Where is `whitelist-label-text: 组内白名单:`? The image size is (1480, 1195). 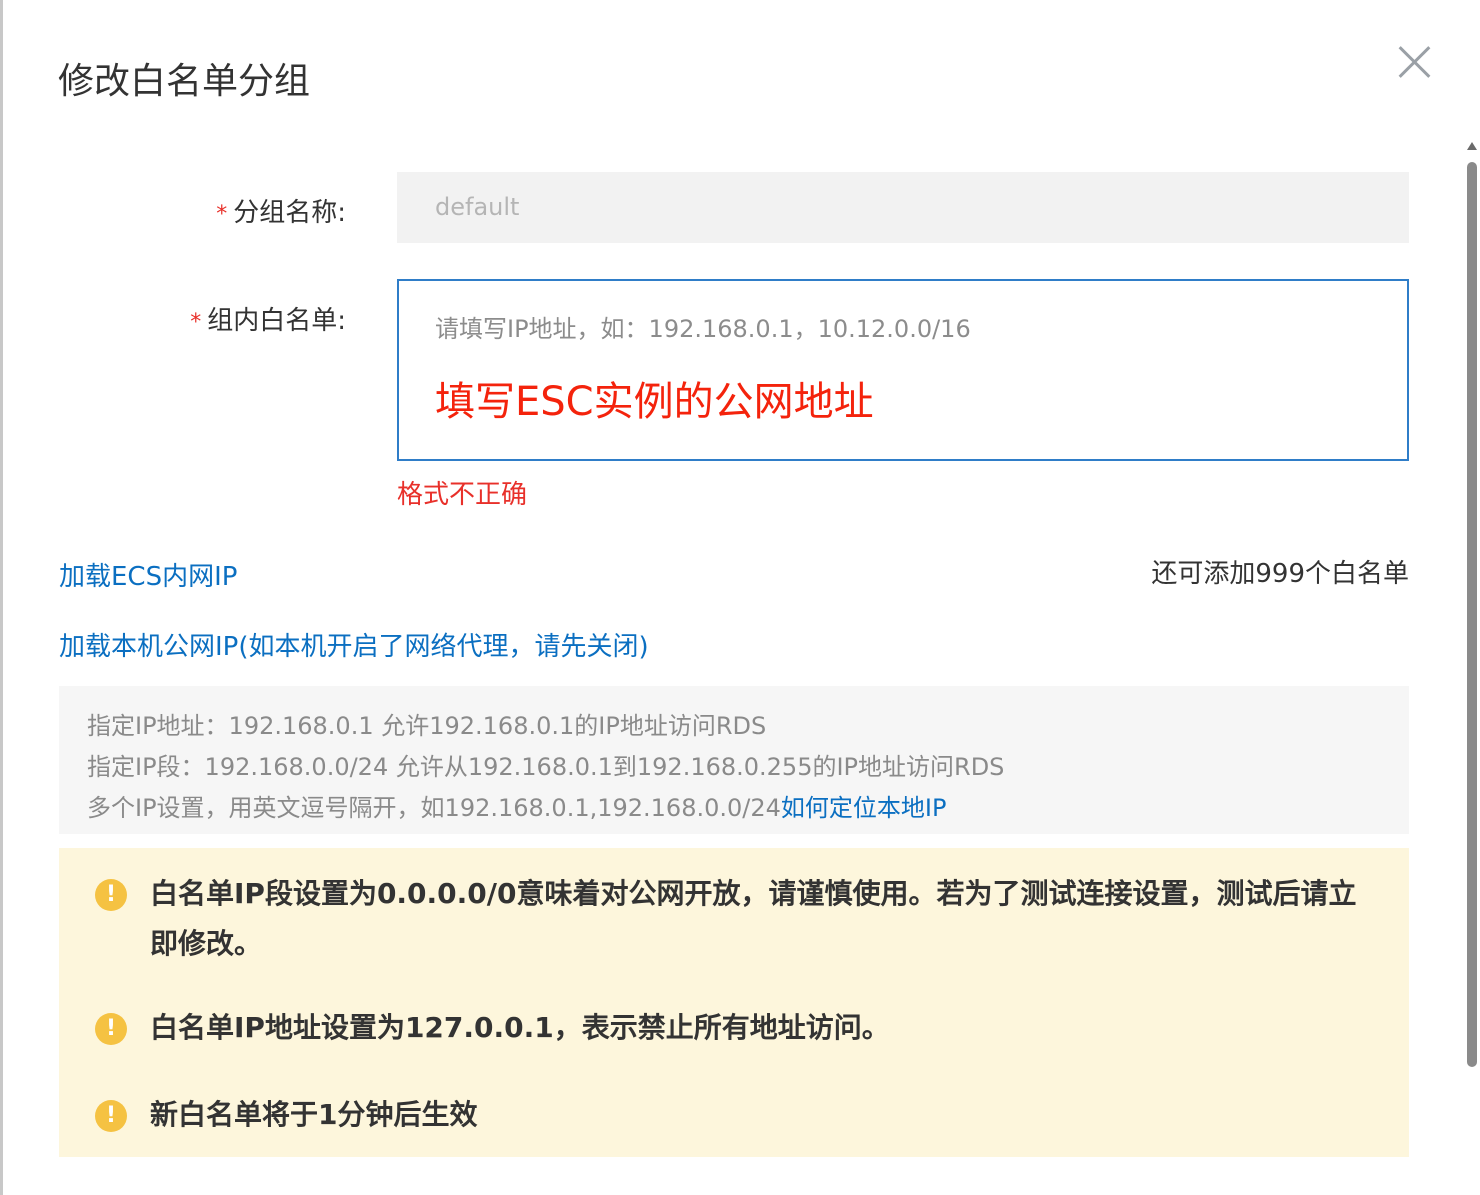 whitelist-label-text: 组内白名单: is located at coordinates (276, 321).